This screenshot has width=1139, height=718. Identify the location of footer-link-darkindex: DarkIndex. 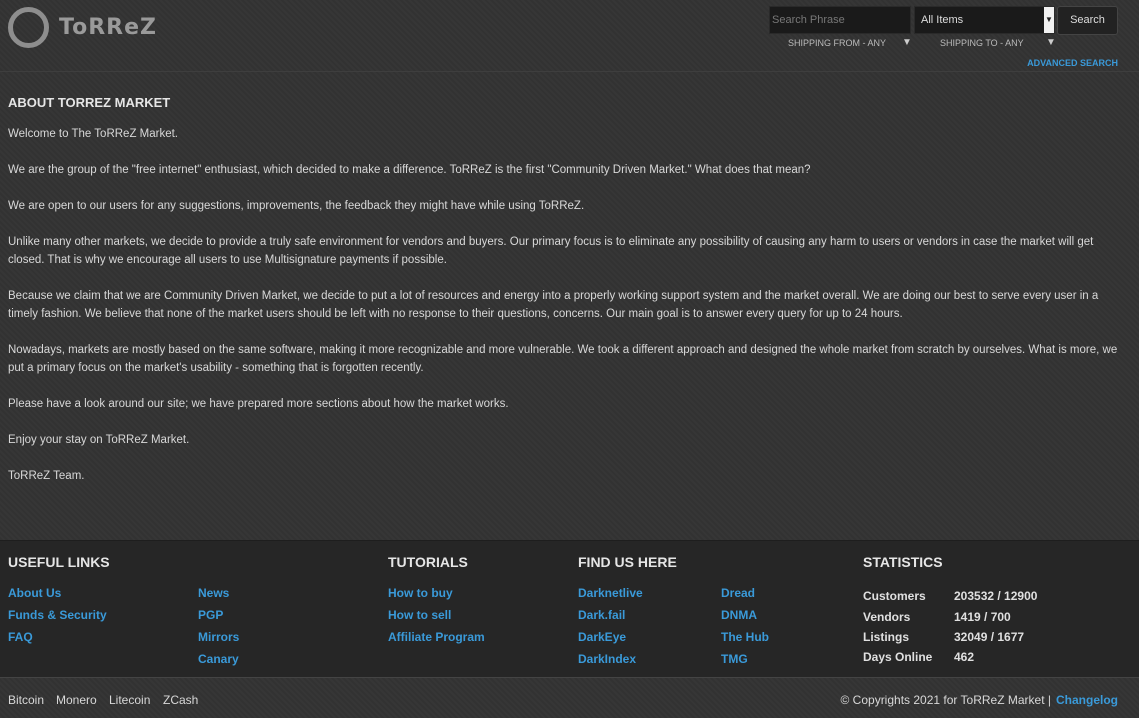
(607, 659).